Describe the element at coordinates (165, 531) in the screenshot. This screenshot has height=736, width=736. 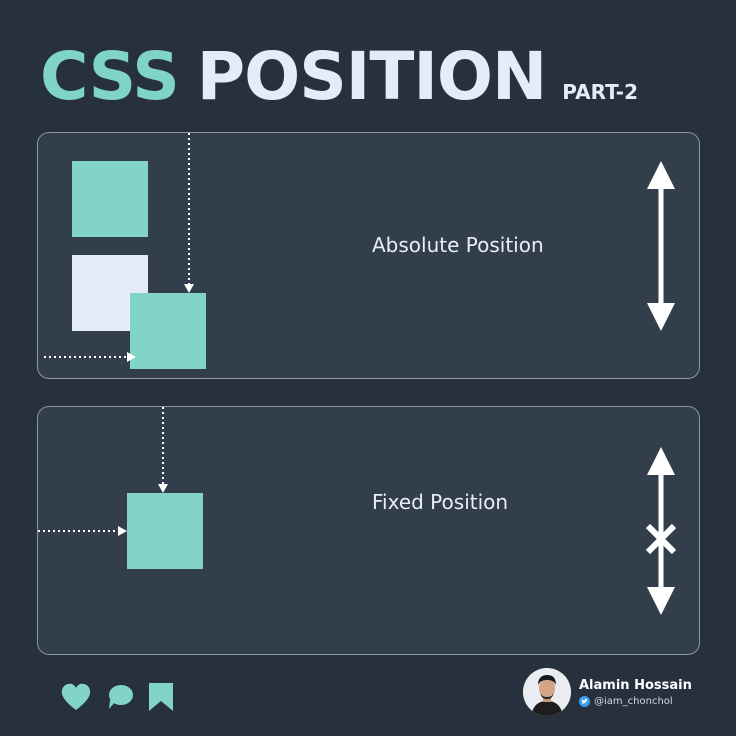
I see `fixed-teal-box` at that location.